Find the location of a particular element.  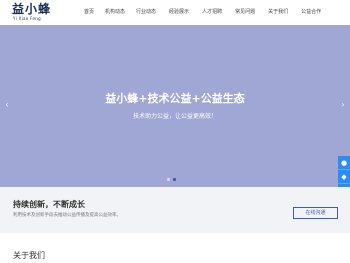

nav-item-home: 首页 is located at coordinates (89, 12).